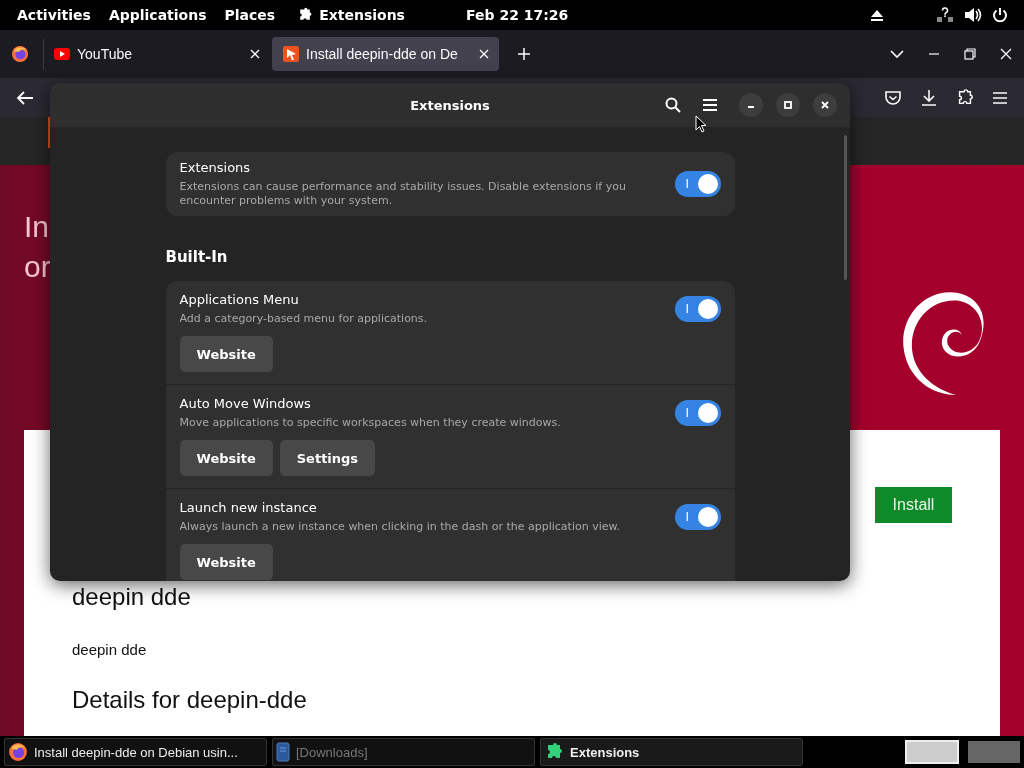  I want to click on panel-menu: Places, so click(250, 15).